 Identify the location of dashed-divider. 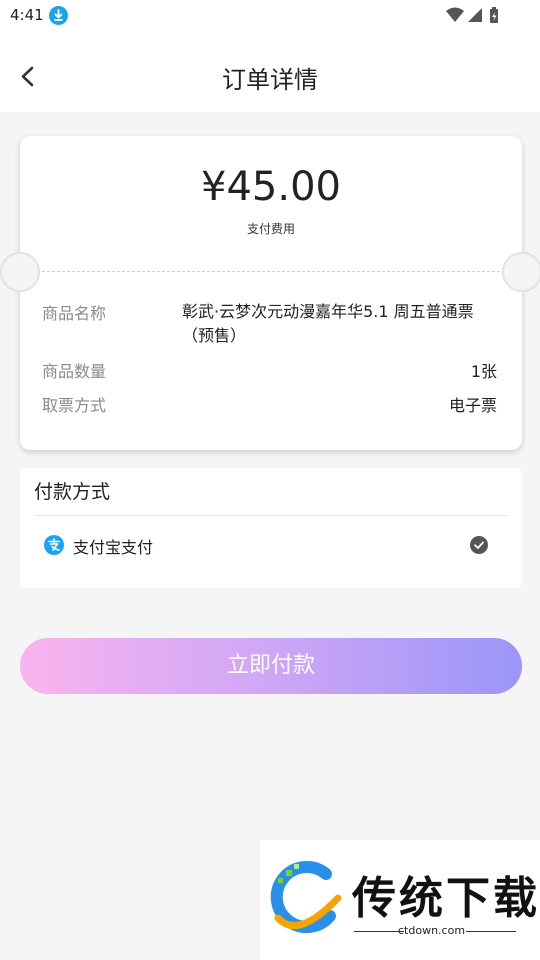
(271, 271).